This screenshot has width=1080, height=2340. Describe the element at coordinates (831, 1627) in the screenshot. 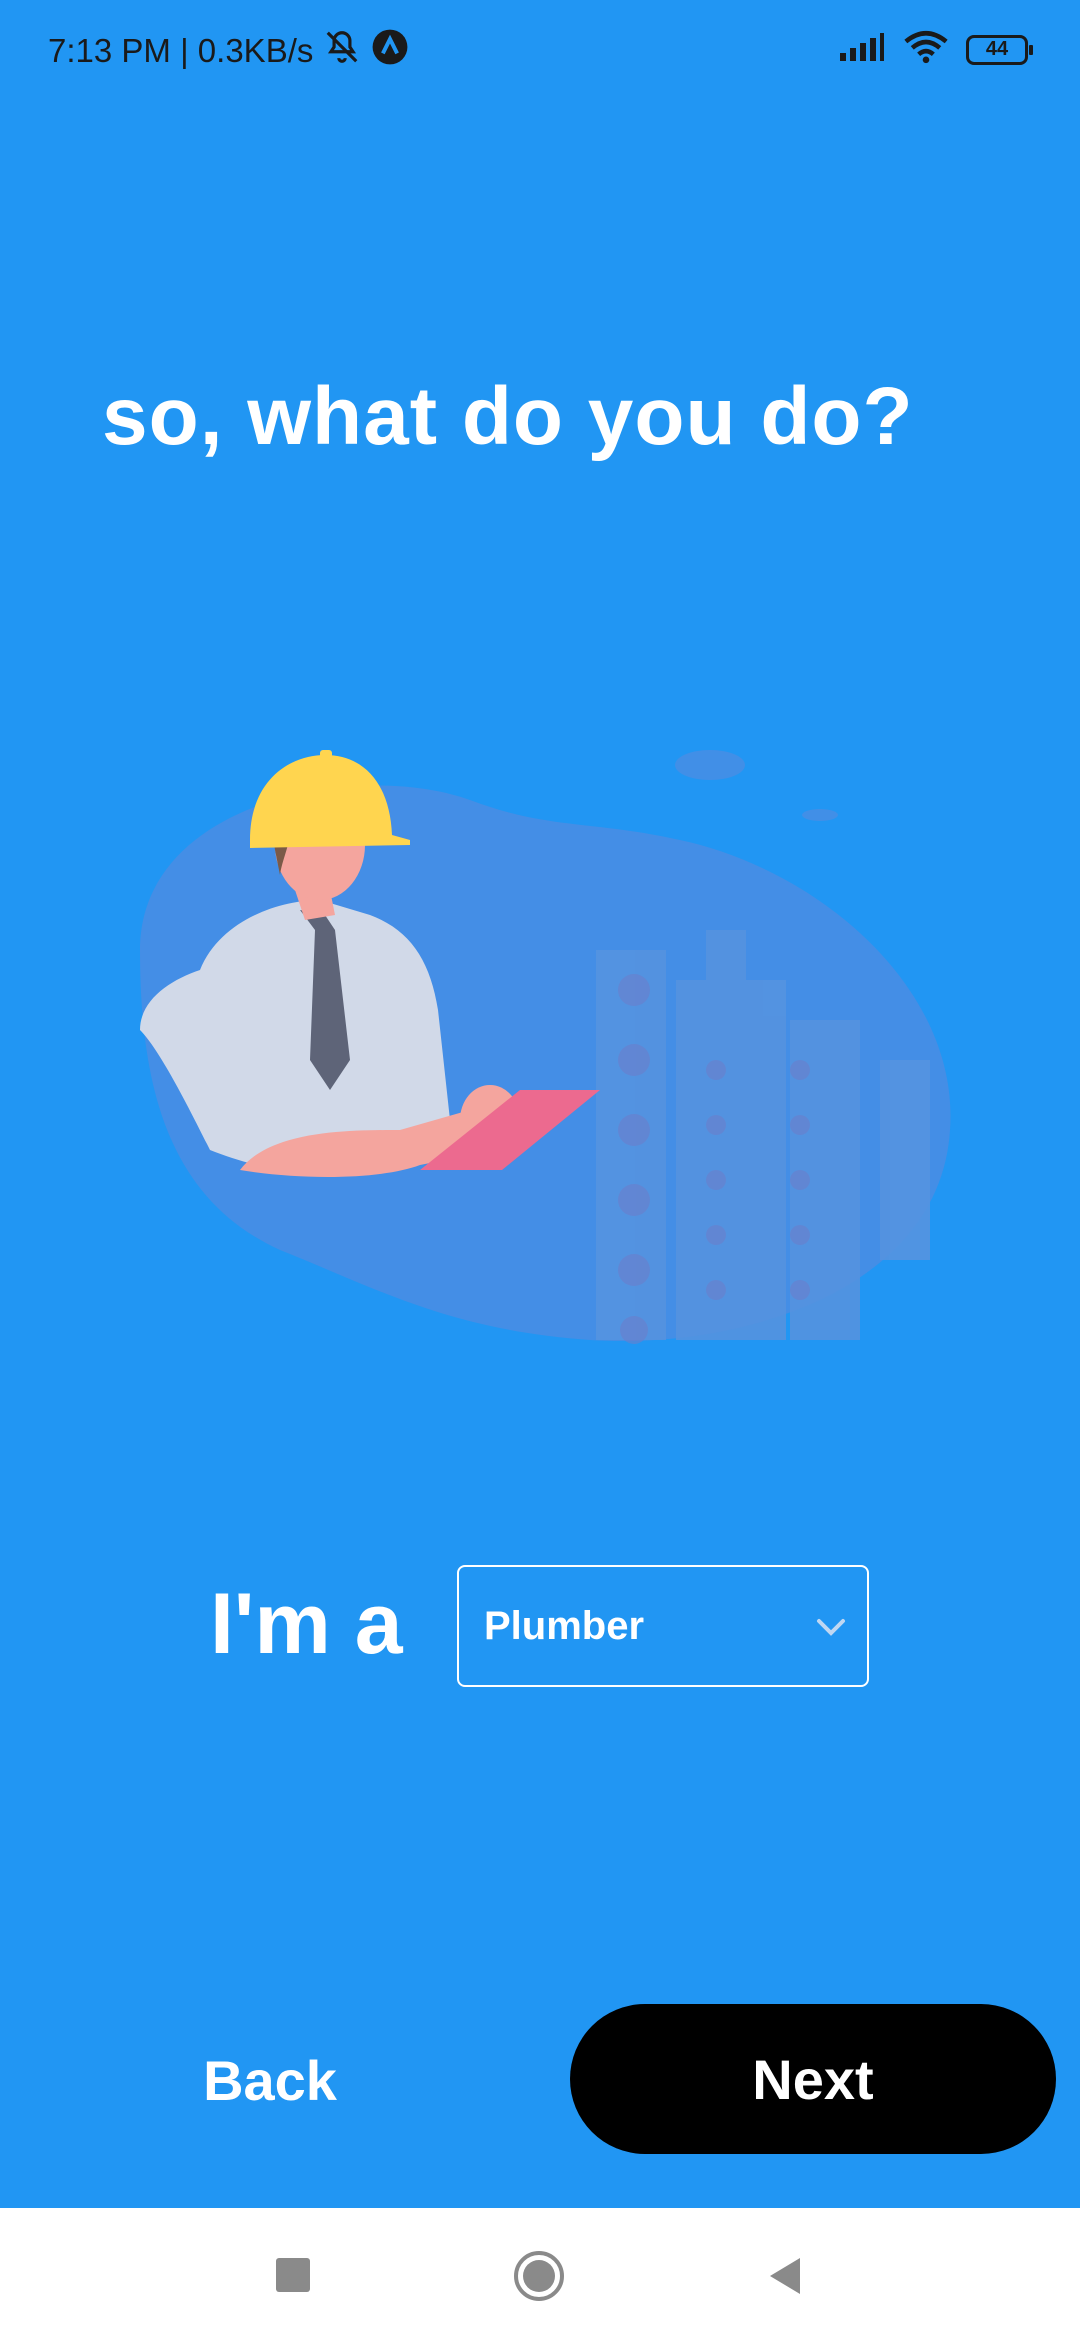

I see `chevron-down-icon` at that location.